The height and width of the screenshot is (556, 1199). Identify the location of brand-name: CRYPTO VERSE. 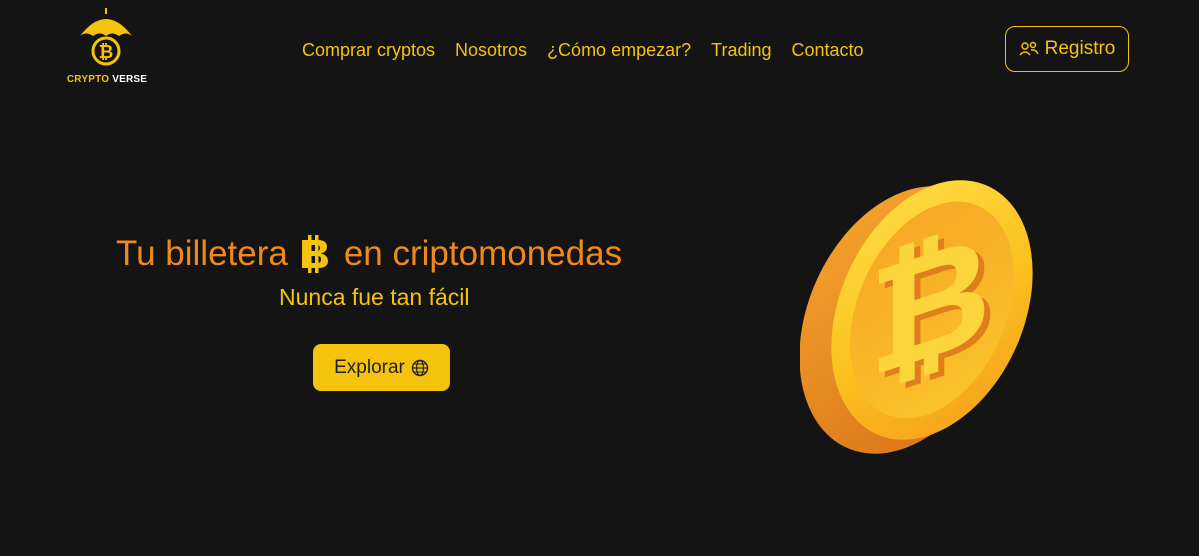
(107, 79).